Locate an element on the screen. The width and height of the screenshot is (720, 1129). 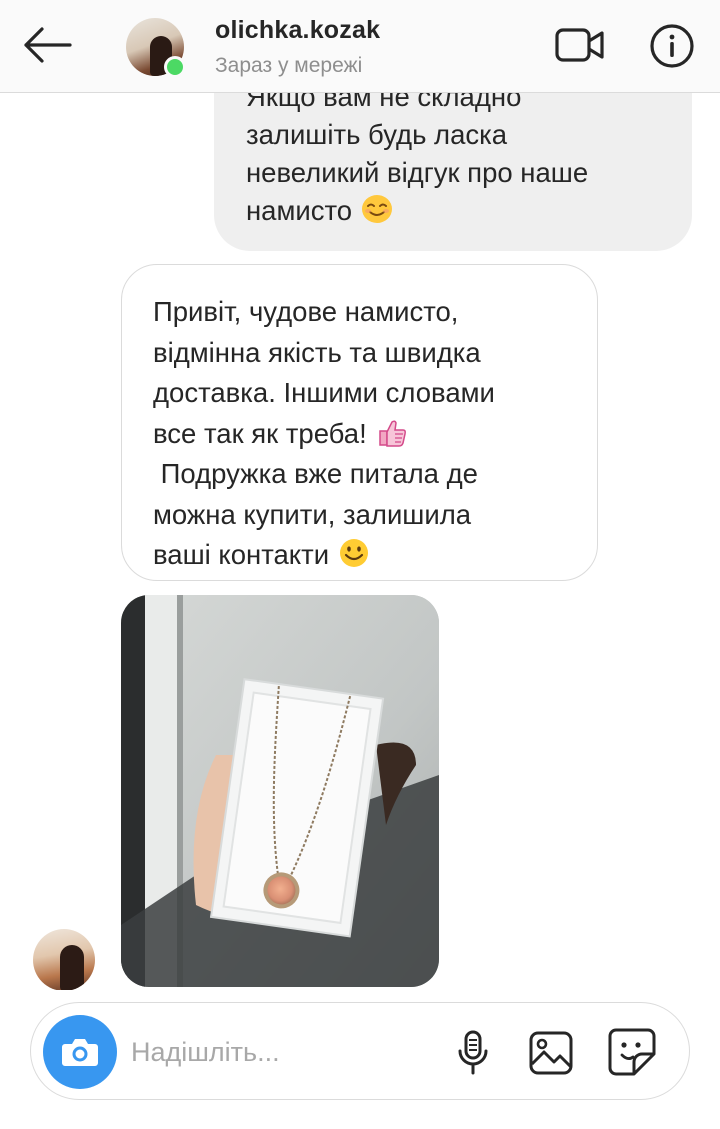
gallery-icon is located at coordinates (551, 1053).